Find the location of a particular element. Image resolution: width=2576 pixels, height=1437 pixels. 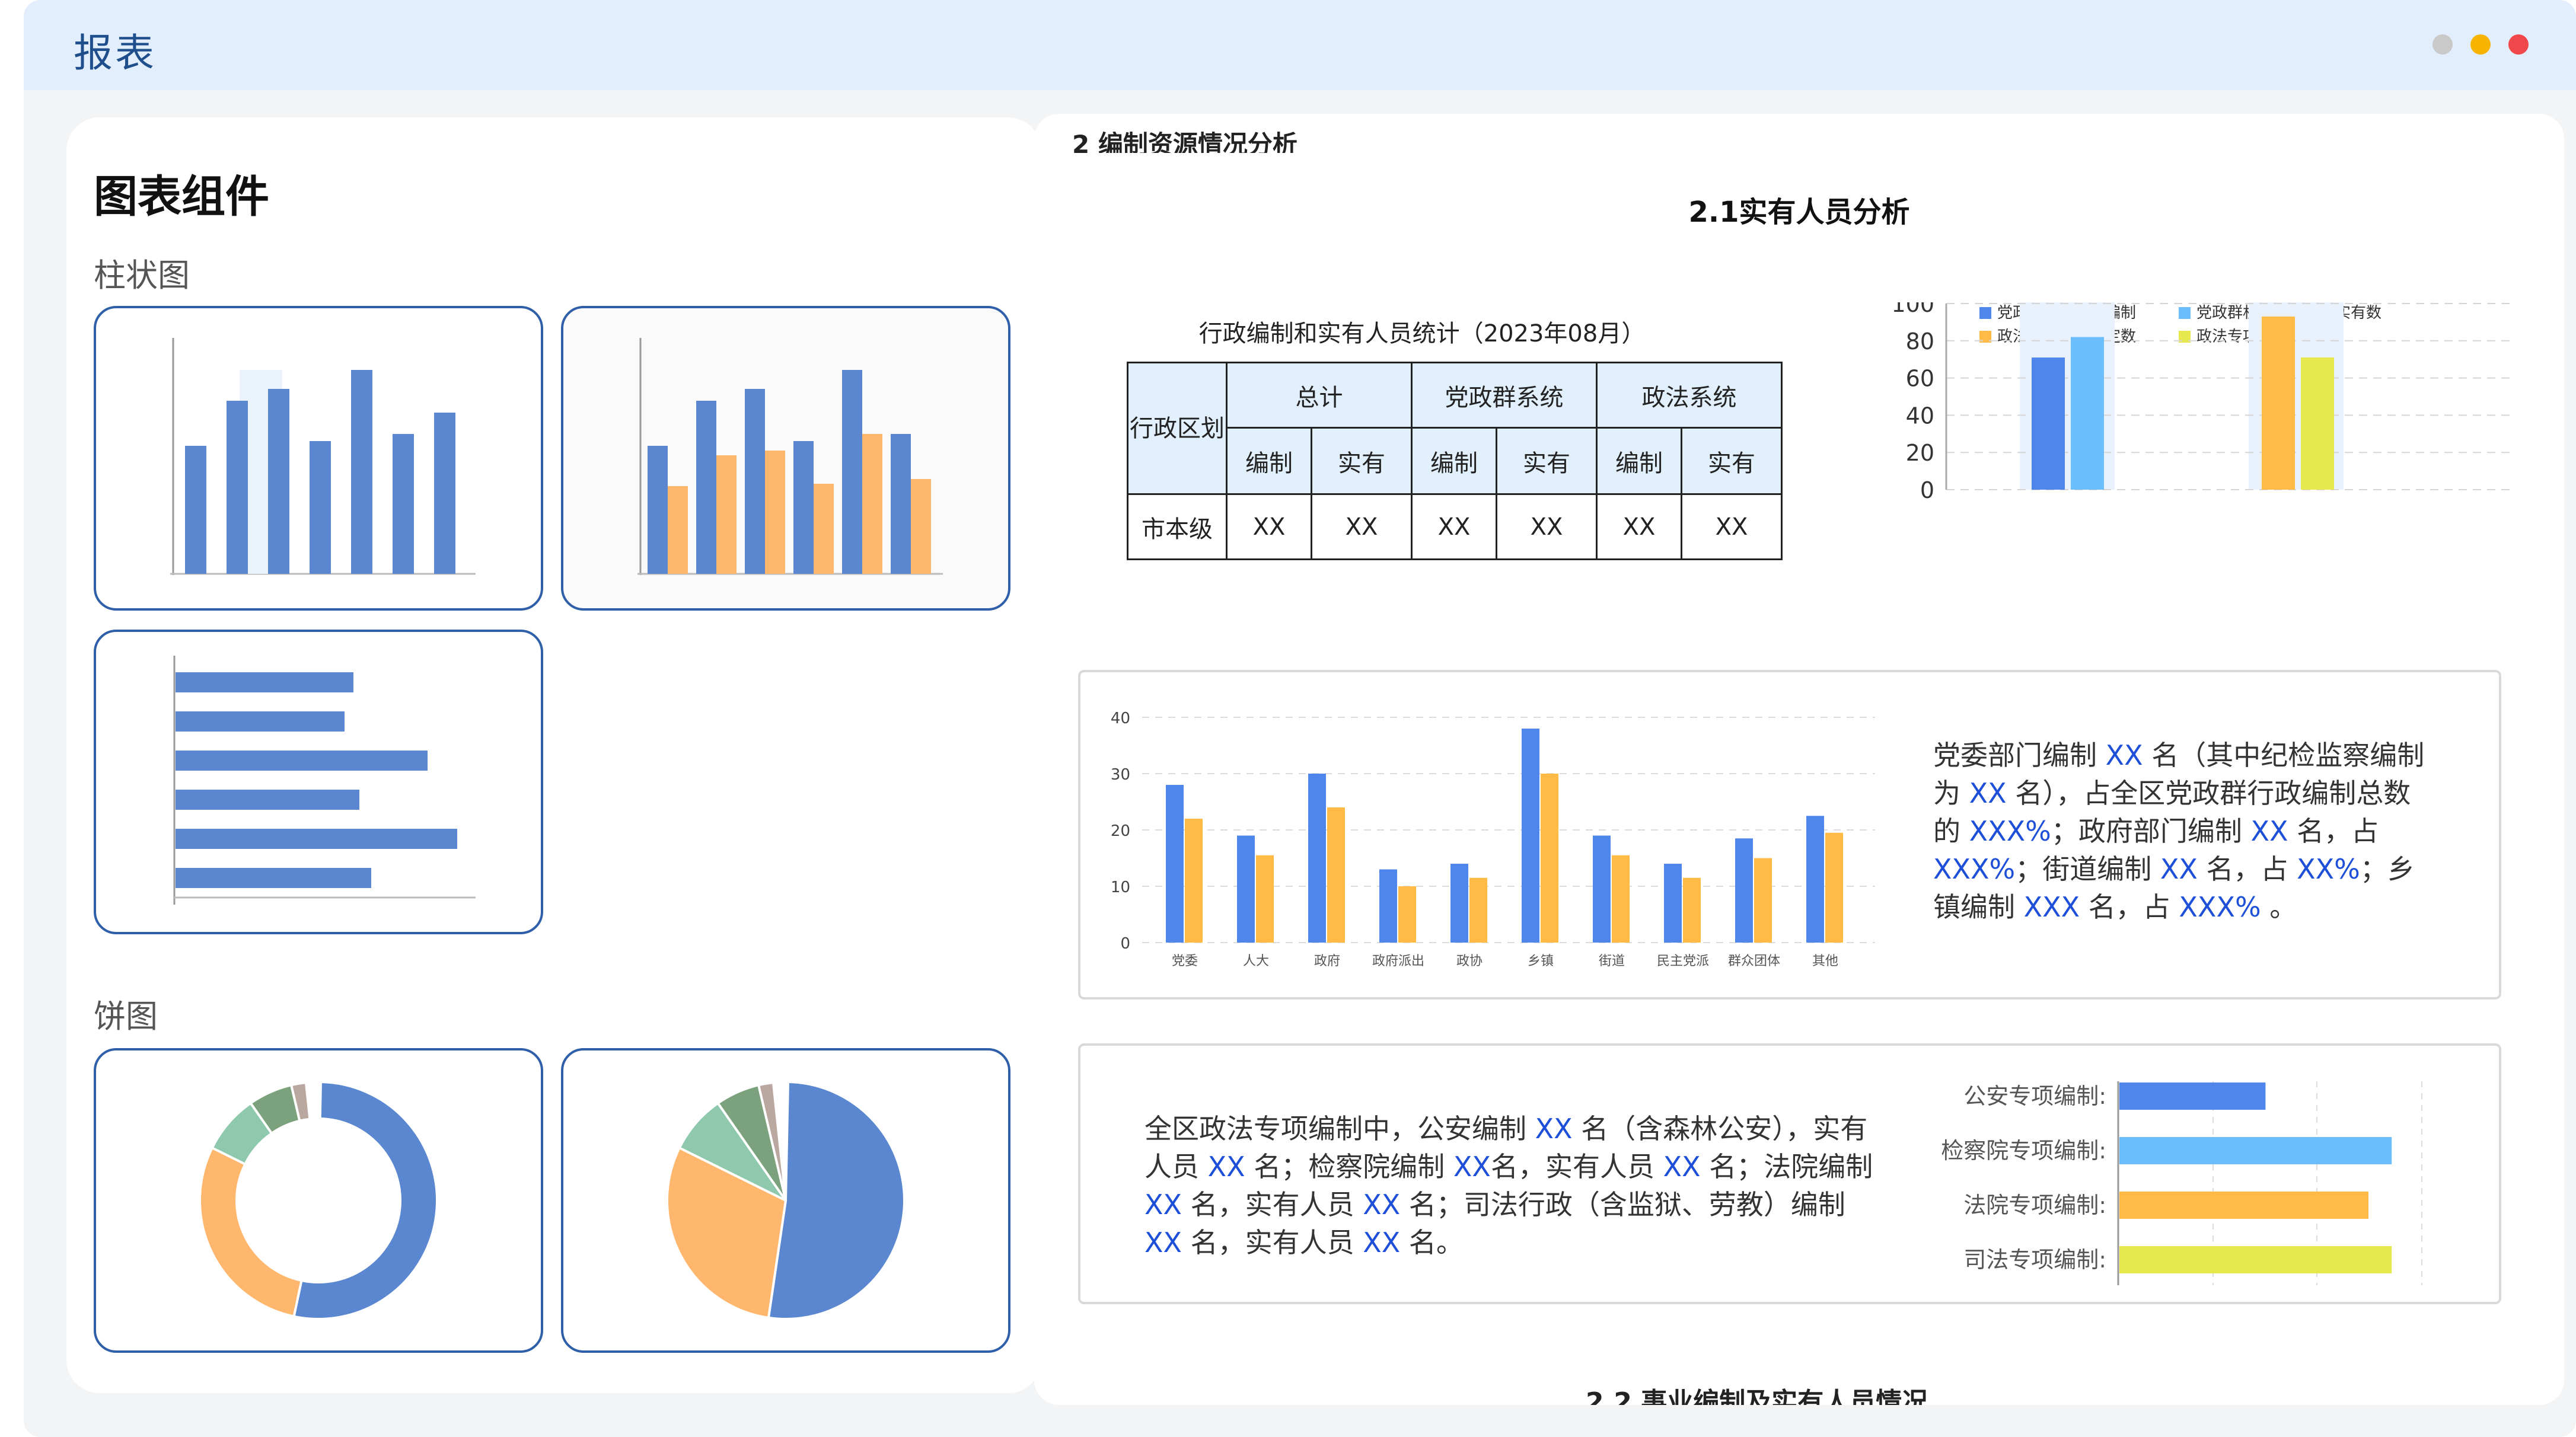

bar-chart-double-thumbnail is located at coordinates (785, 458).